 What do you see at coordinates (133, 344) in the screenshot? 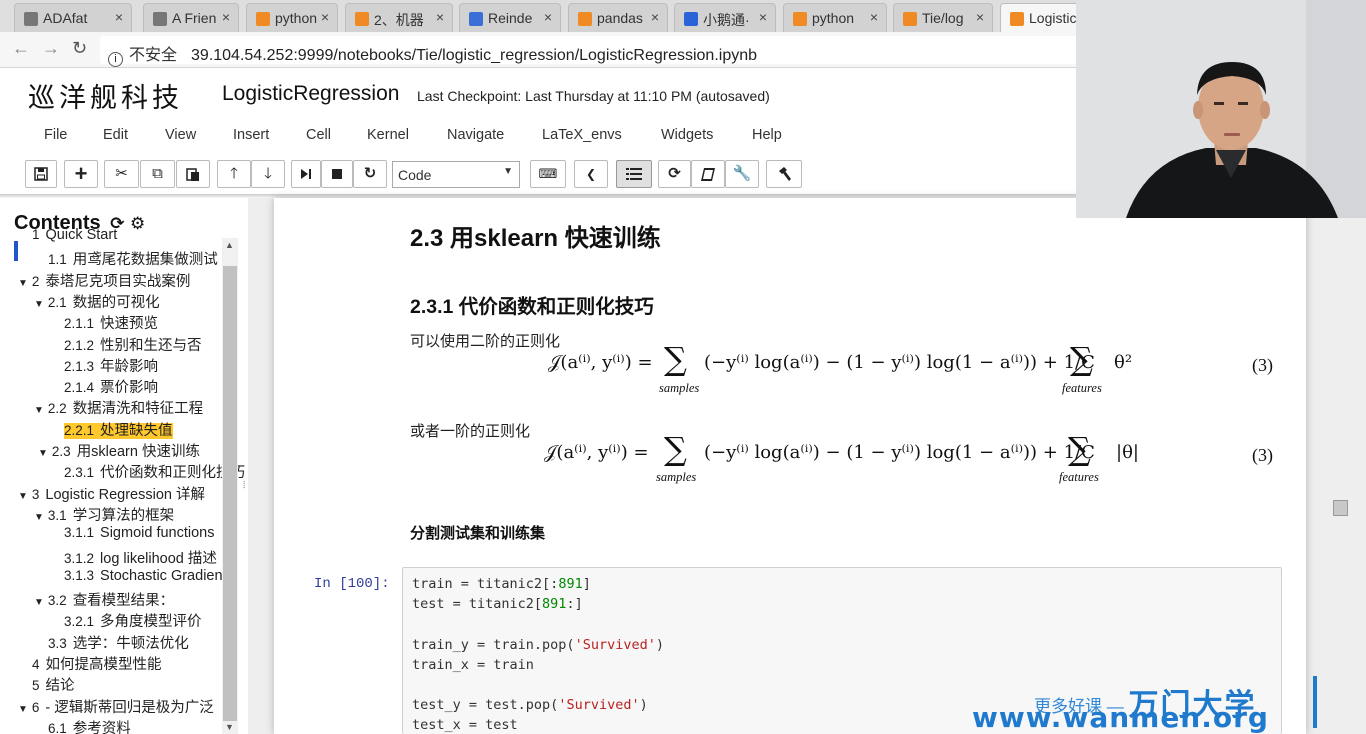
I see `toc-item: 2.1.2 性别和生还与否` at bounding box center [133, 344].